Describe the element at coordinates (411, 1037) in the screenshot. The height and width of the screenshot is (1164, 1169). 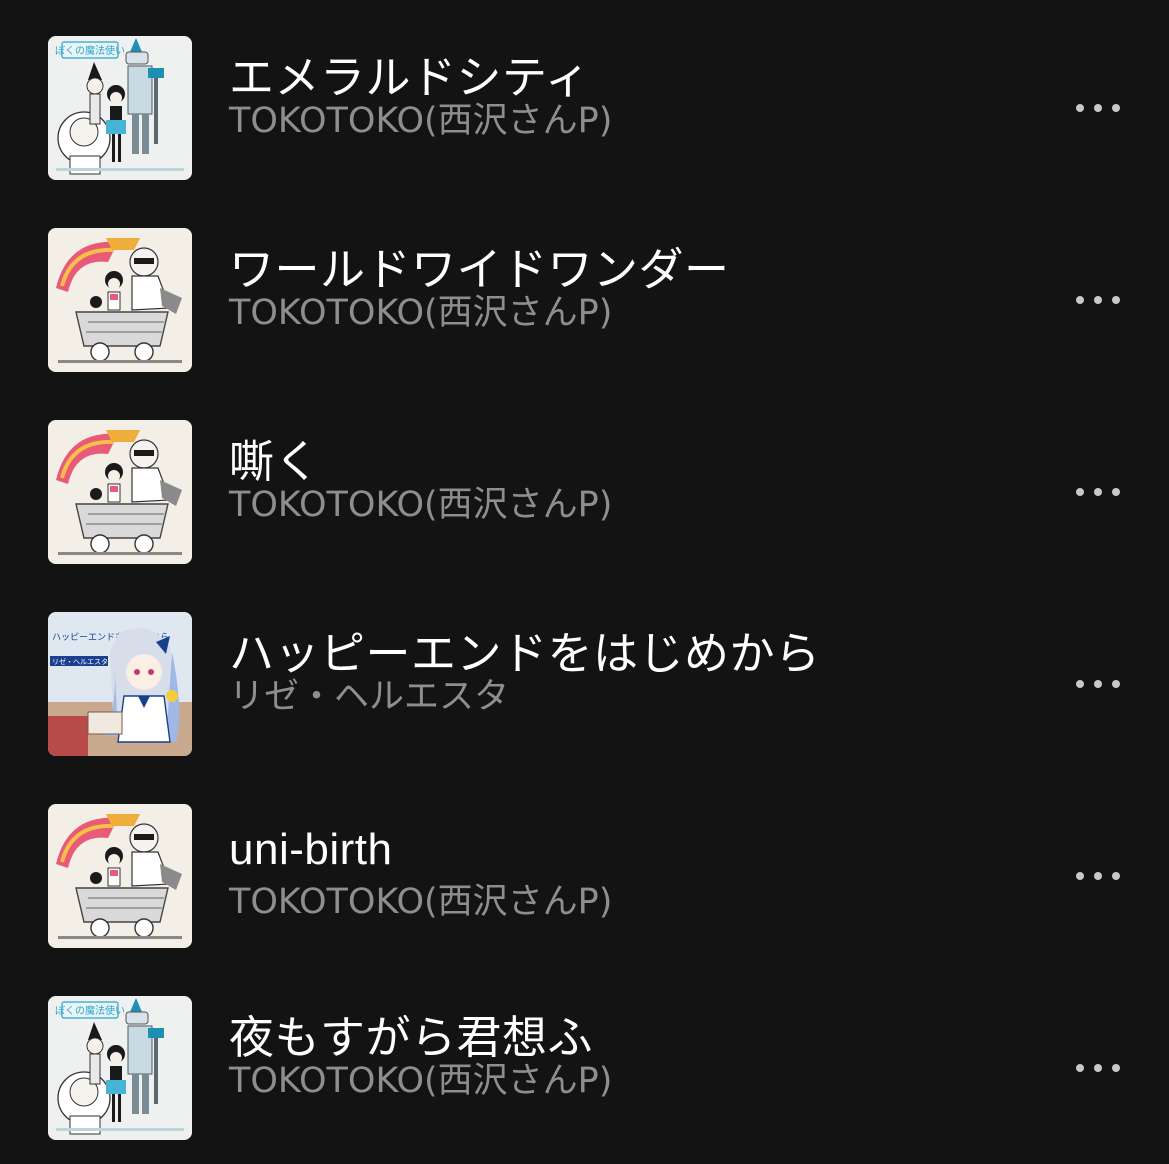
I see `track-title: 夜もすがら君想ふ` at that location.